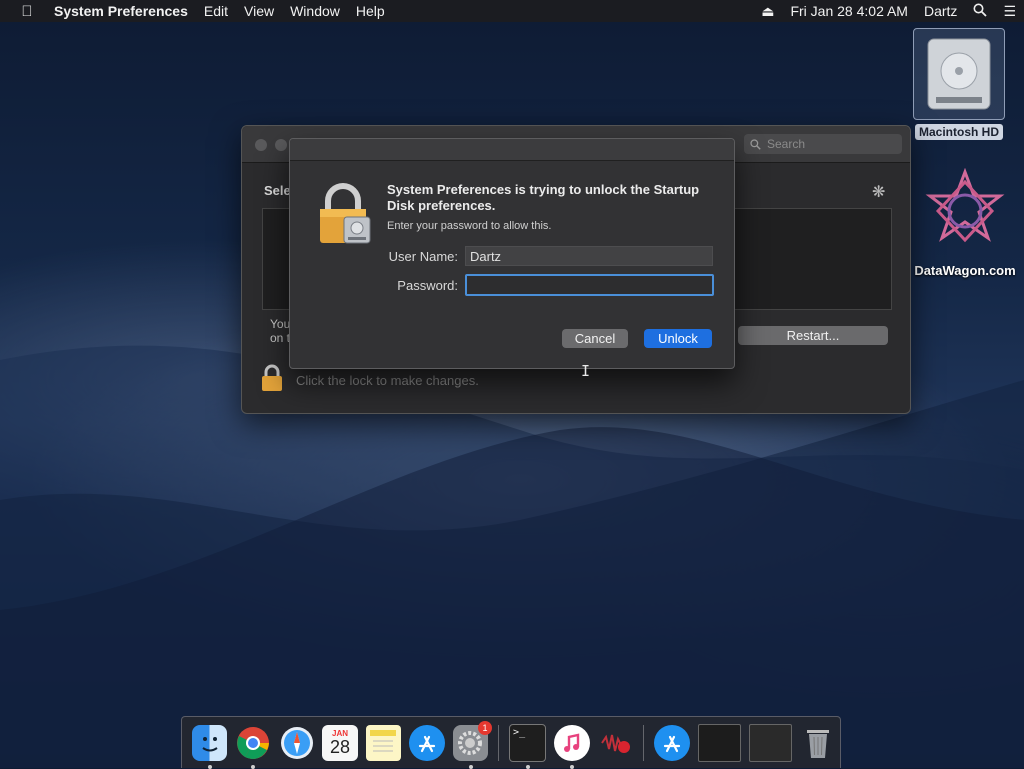 The image size is (1024, 769). What do you see at coordinates (1009, 11) in the screenshot?
I see `notification-center-icon: ☰` at bounding box center [1009, 11].